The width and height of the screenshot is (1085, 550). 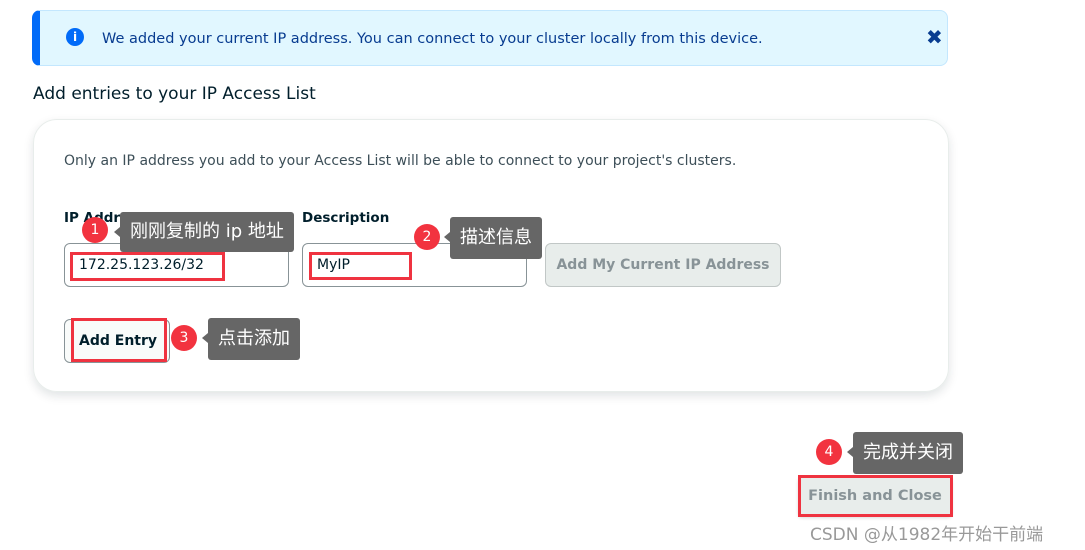 I want to click on highlight-description, so click(x=360, y=266).